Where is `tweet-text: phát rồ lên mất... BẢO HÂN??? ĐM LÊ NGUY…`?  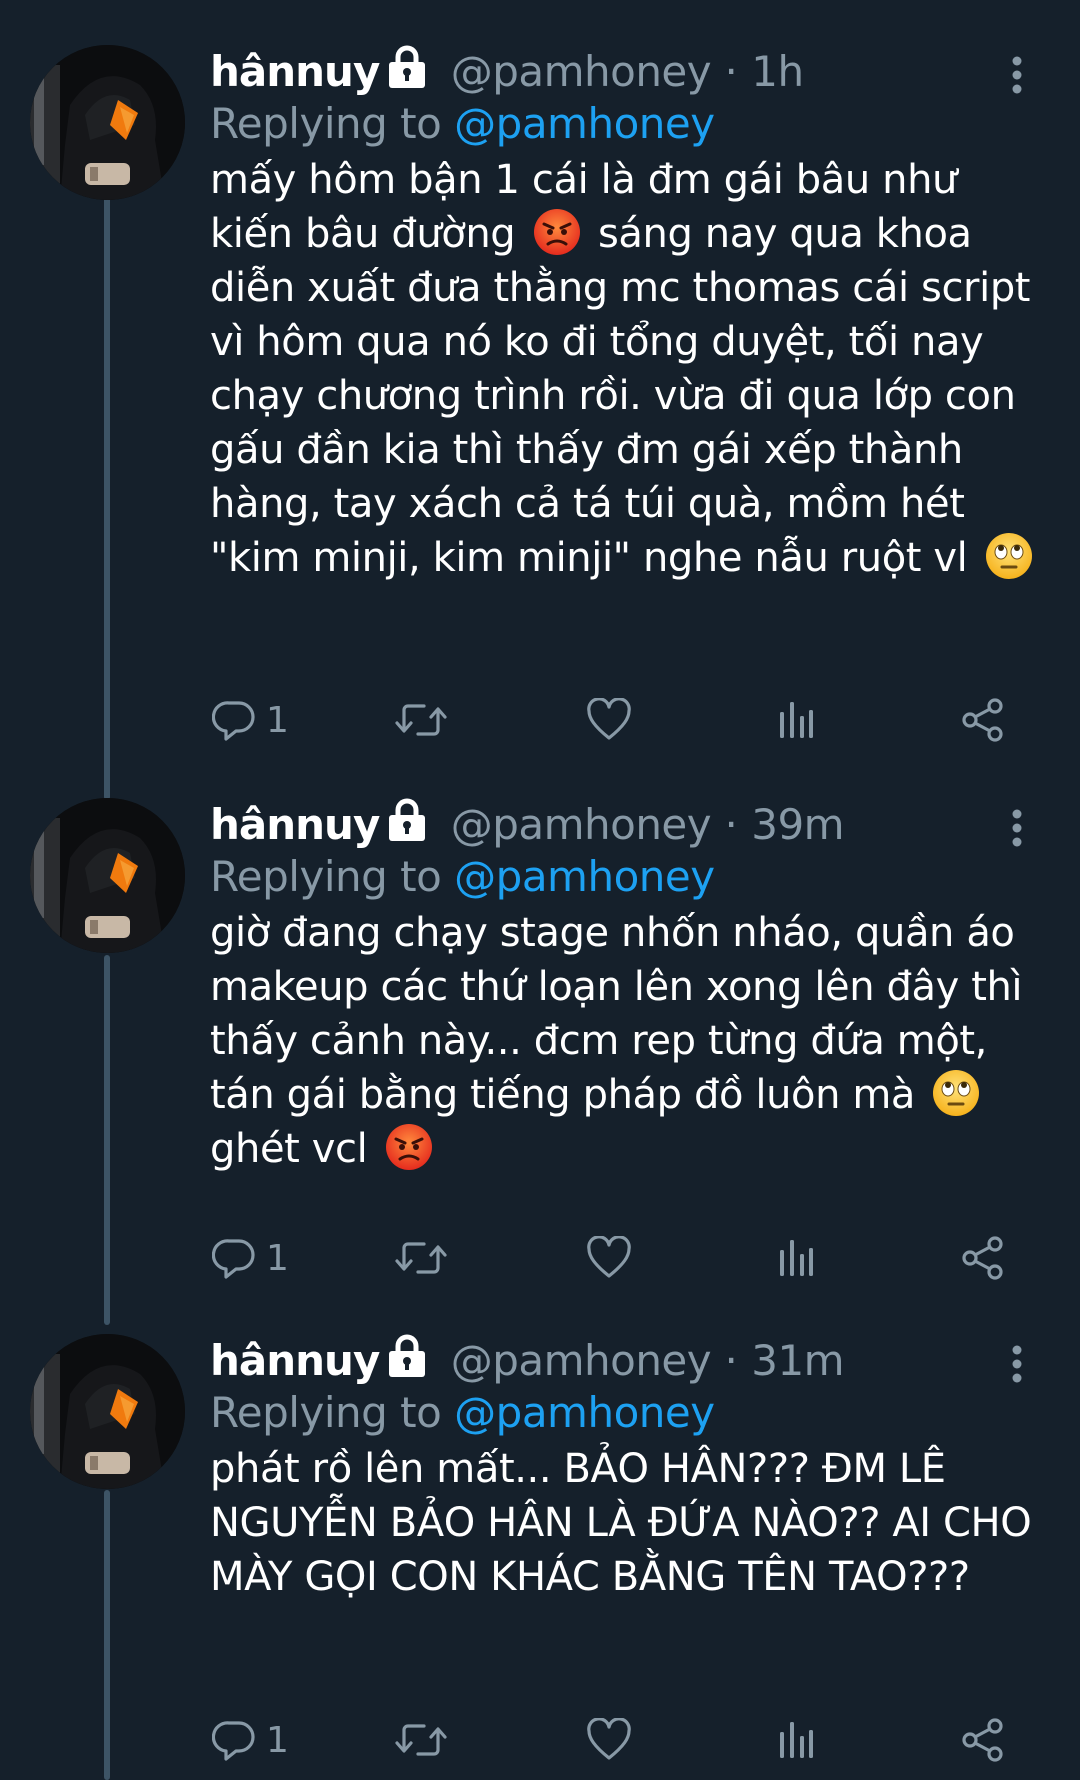
tweet-text: phát rồ lên mất... BẢO HÂN??? ĐM LÊ NGUY… is located at coordinates (630, 1523).